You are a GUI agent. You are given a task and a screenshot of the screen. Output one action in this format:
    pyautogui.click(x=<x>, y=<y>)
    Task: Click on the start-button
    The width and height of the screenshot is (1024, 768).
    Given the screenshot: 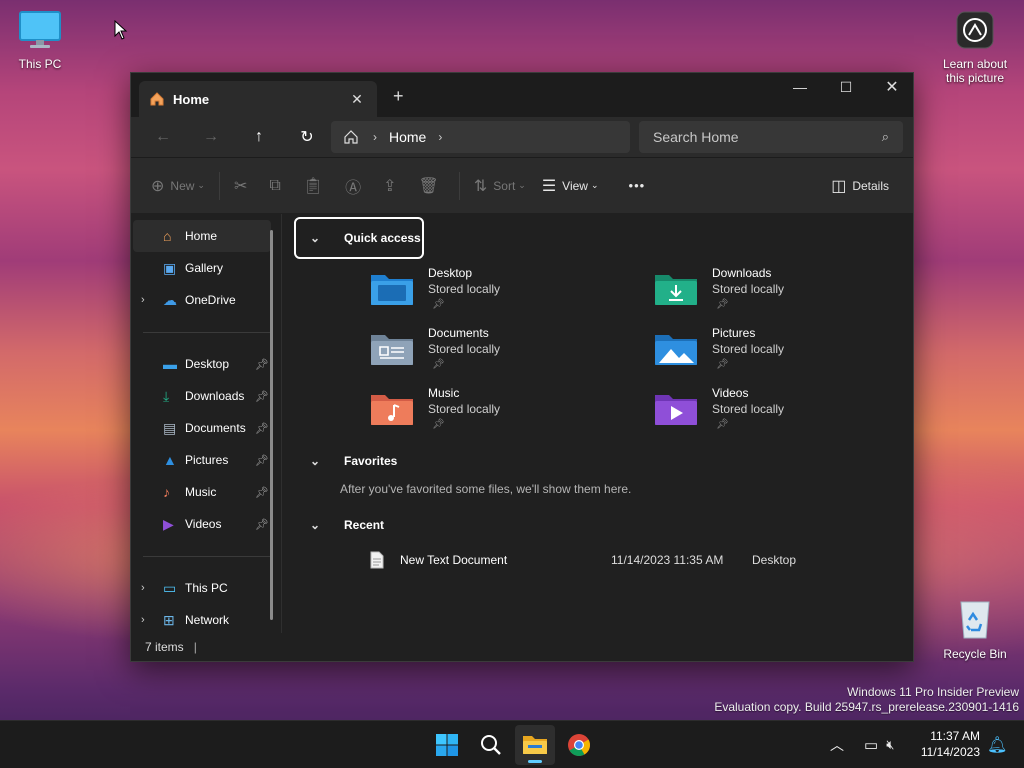 What is the action you would take?
    pyautogui.click(x=447, y=745)
    